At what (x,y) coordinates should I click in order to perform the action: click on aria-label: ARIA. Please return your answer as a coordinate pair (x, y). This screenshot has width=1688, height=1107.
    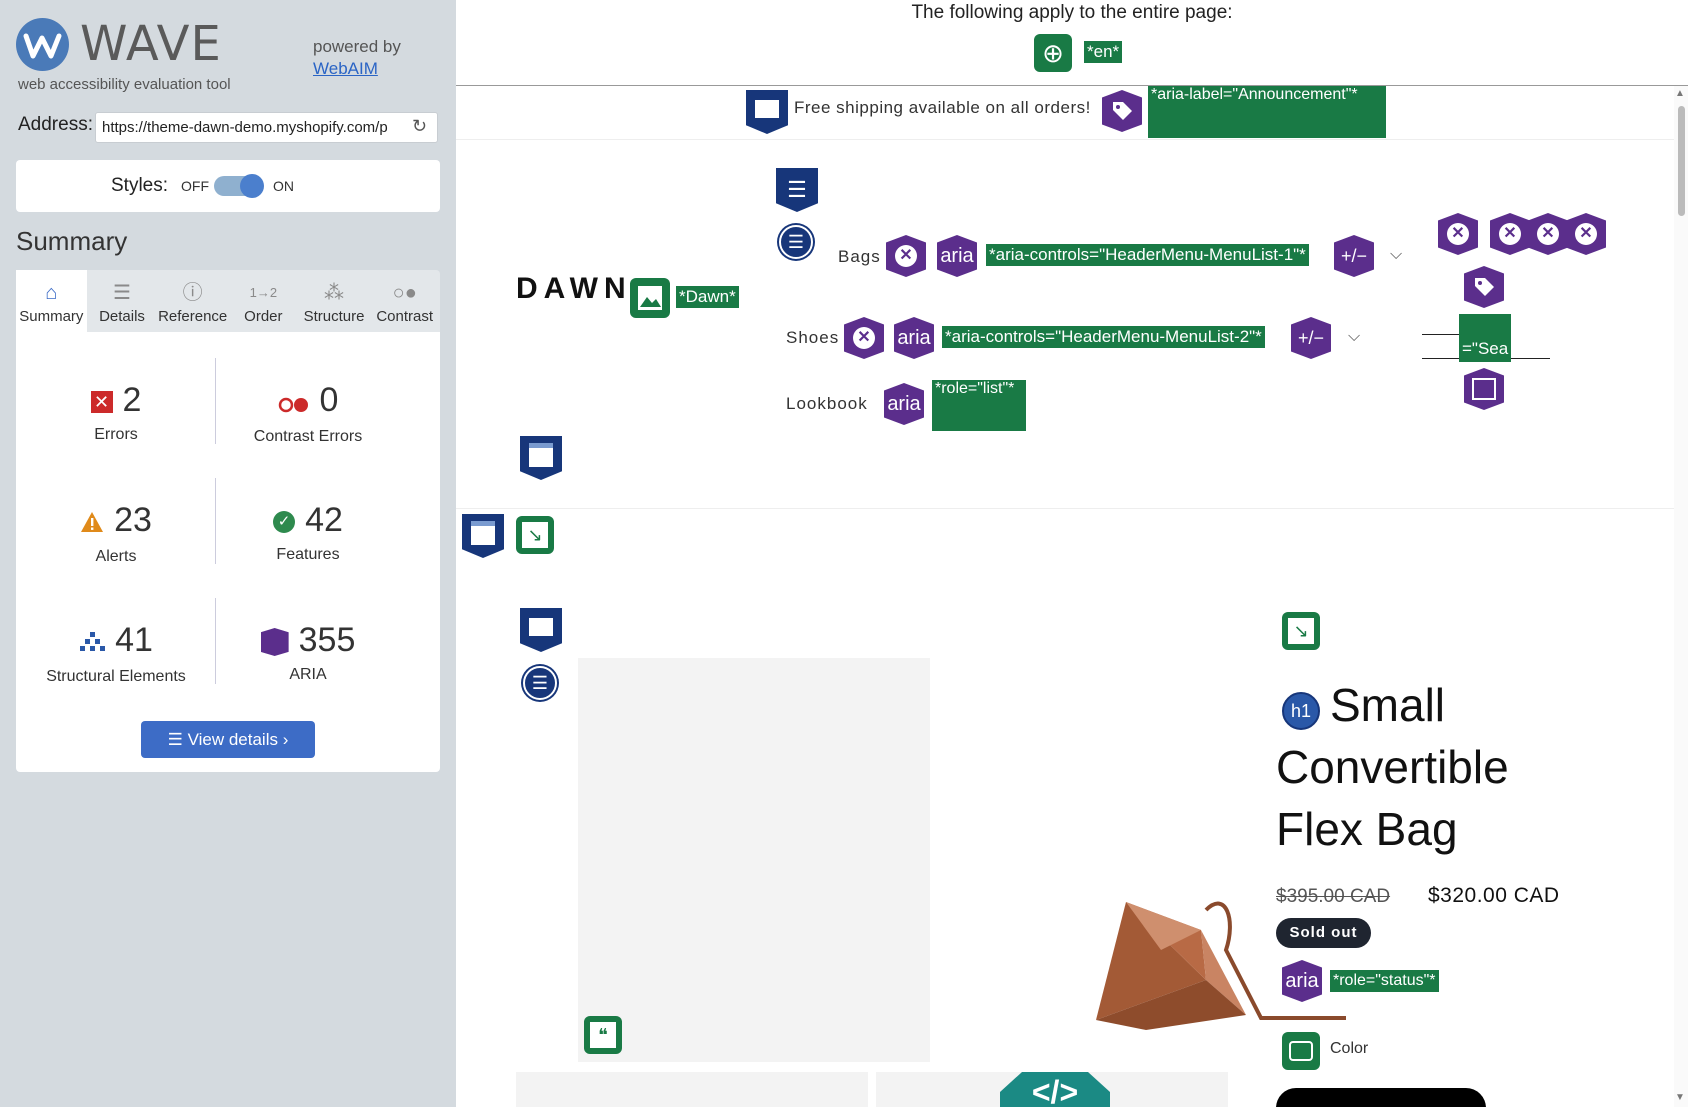
    Looking at the image, I should click on (308, 674).